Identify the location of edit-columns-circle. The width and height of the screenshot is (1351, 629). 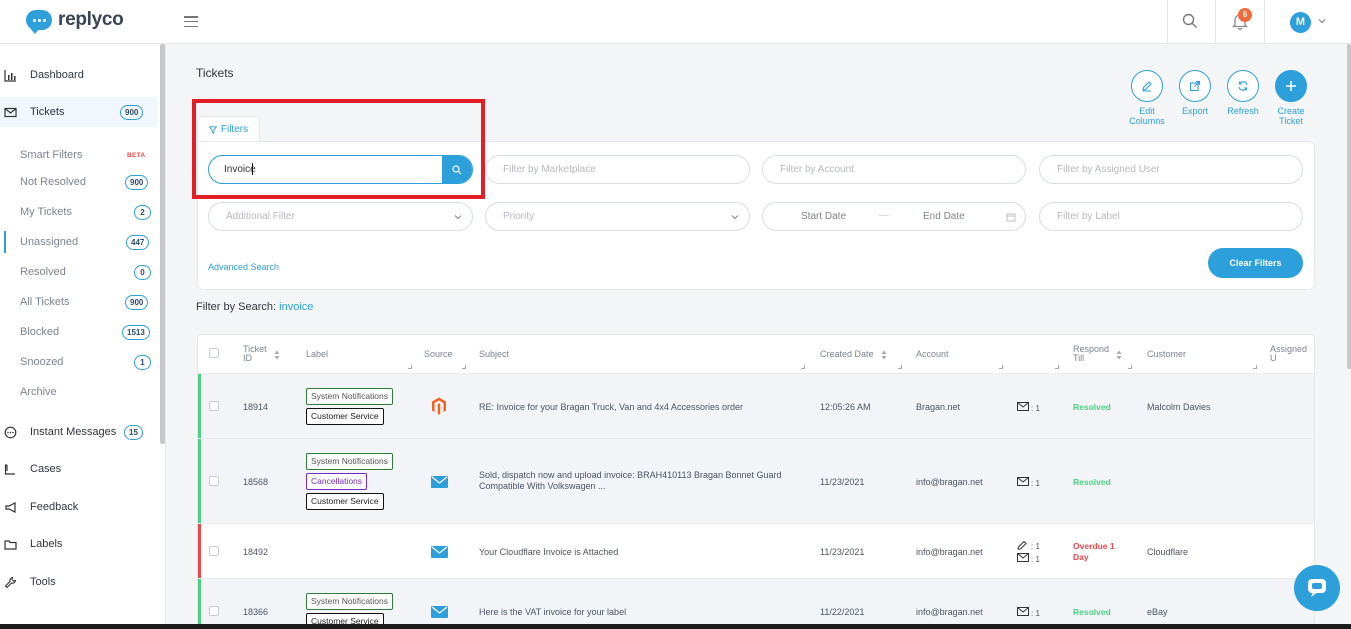
(1147, 86).